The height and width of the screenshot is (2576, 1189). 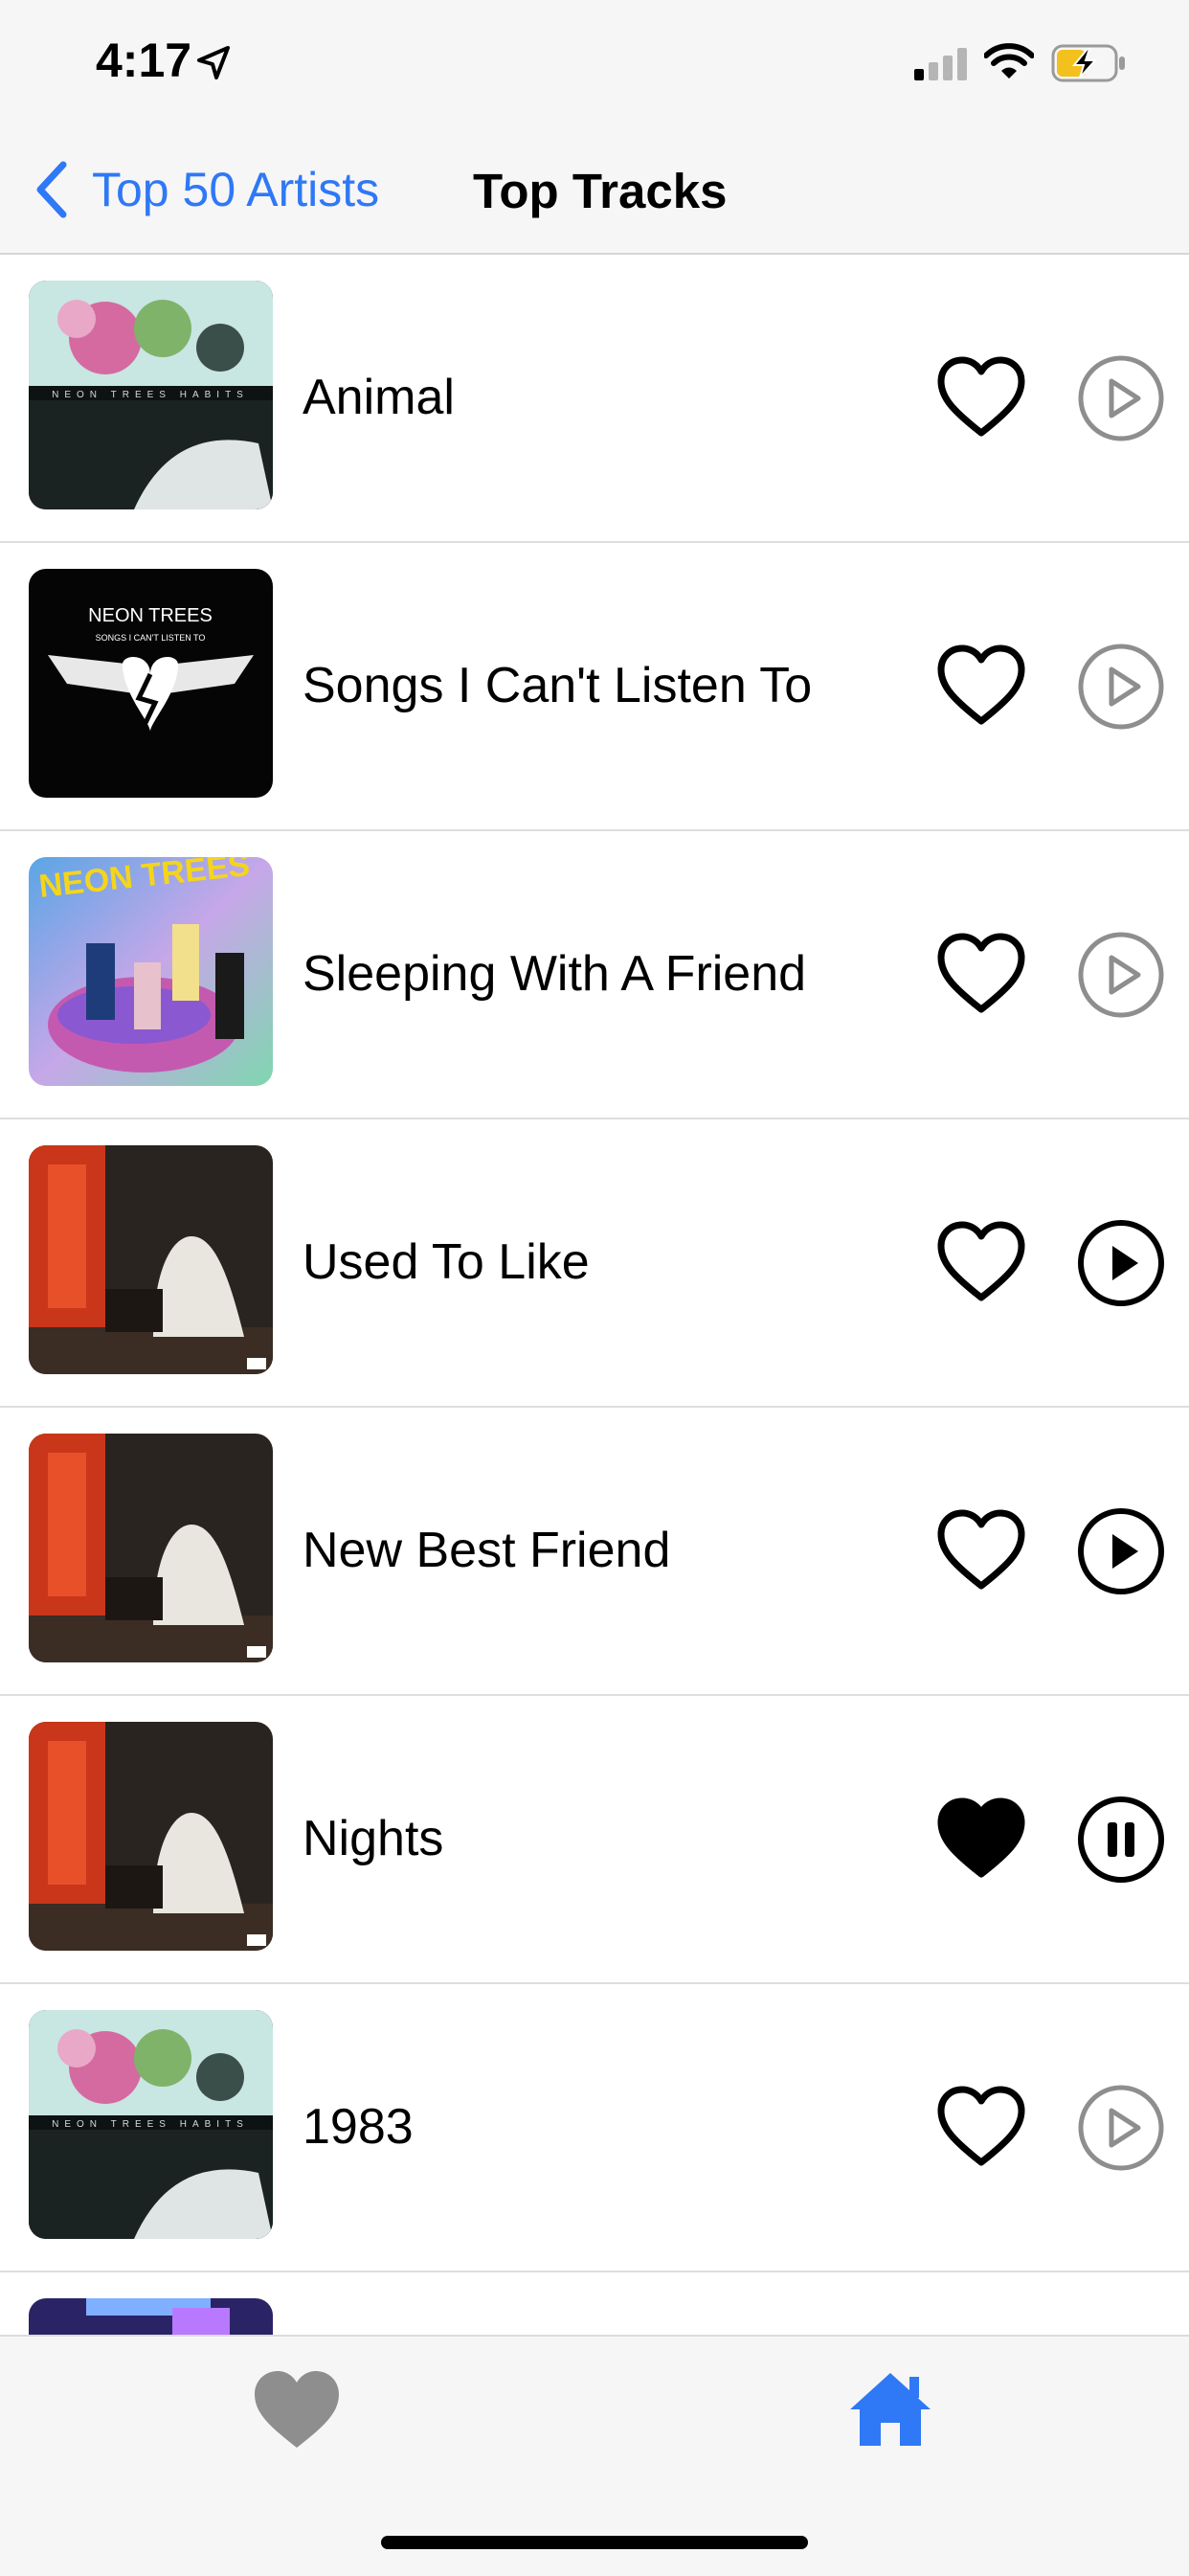 What do you see at coordinates (940, 64) in the screenshot?
I see `cellular-signal-icon` at bounding box center [940, 64].